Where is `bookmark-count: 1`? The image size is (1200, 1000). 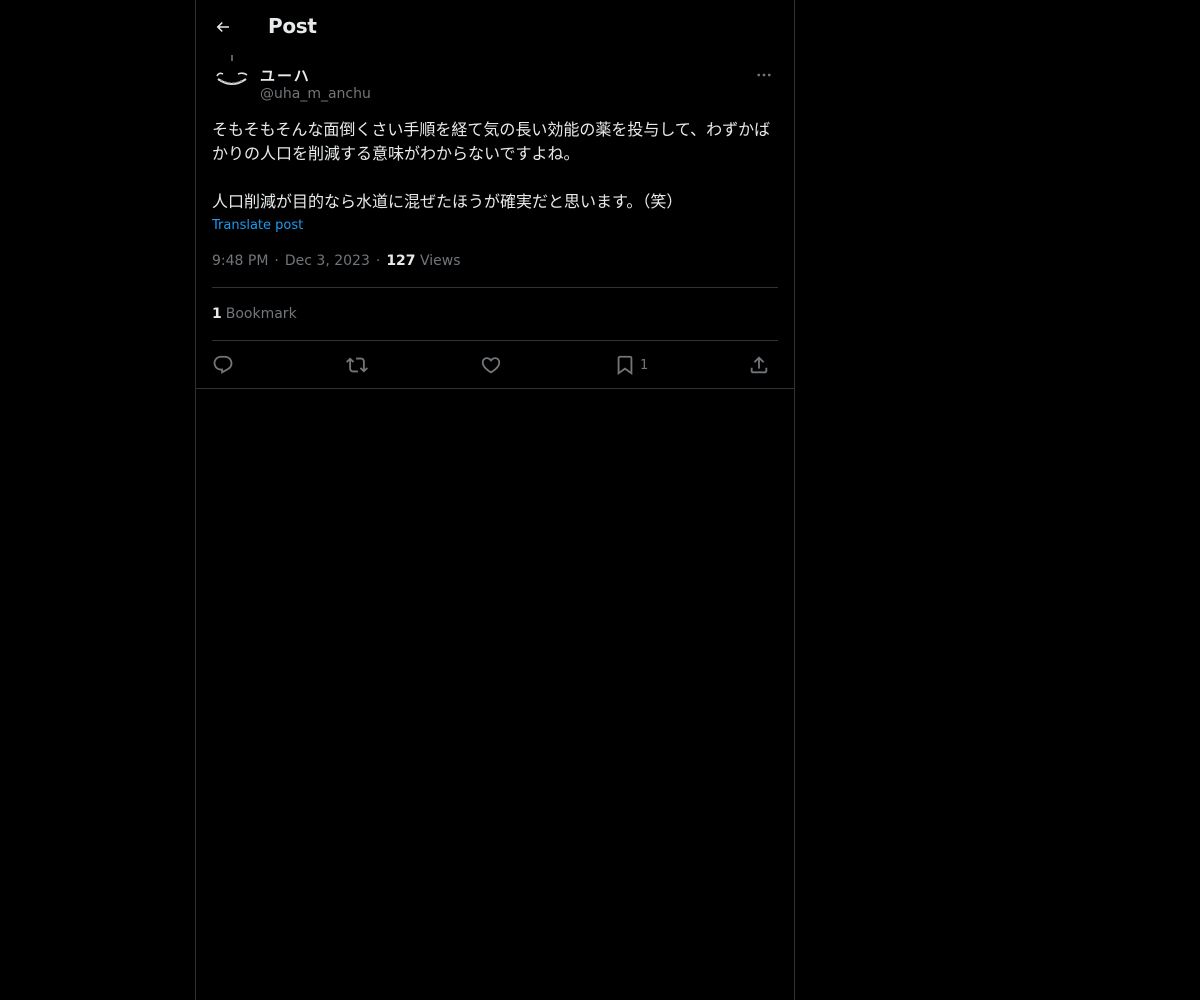 bookmark-count: 1 is located at coordinates (217, 314).